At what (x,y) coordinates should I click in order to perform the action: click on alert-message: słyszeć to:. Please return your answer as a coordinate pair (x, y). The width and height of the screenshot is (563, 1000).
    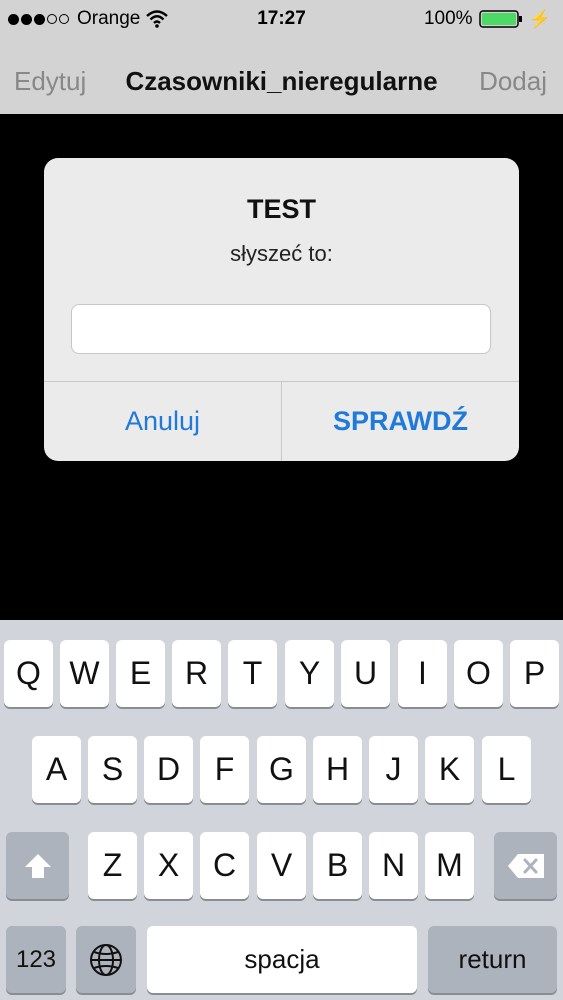
    Looking at the image, I should click on (281, 253).